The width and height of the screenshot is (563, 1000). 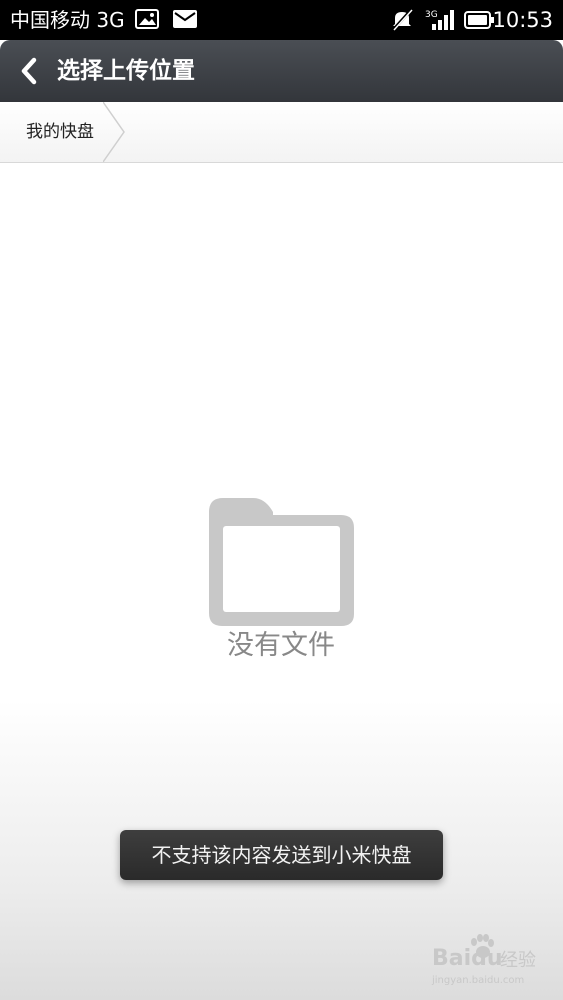 I want to click on chevron-left-icon, so click(x=29, y=71).